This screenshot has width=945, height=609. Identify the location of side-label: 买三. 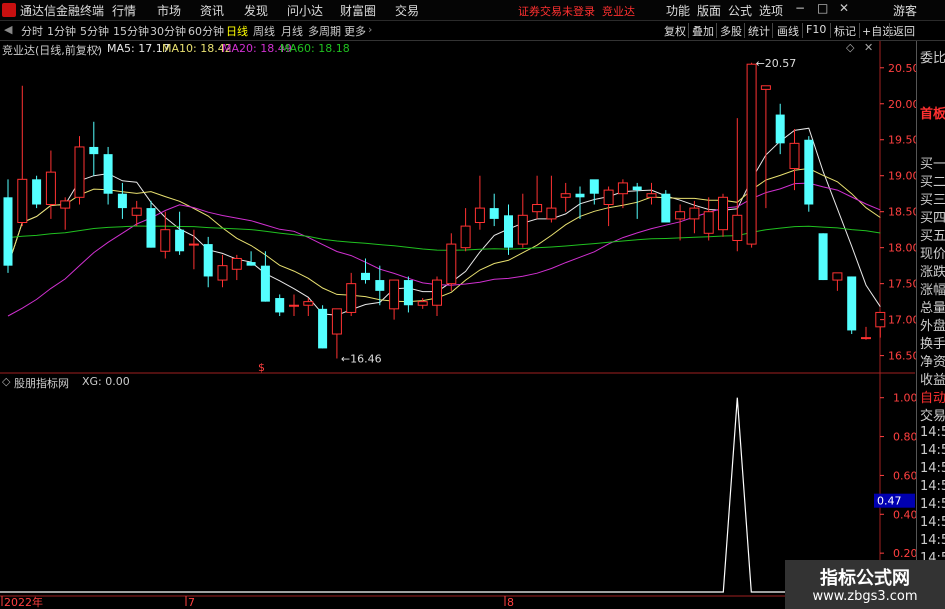
(932, 200).